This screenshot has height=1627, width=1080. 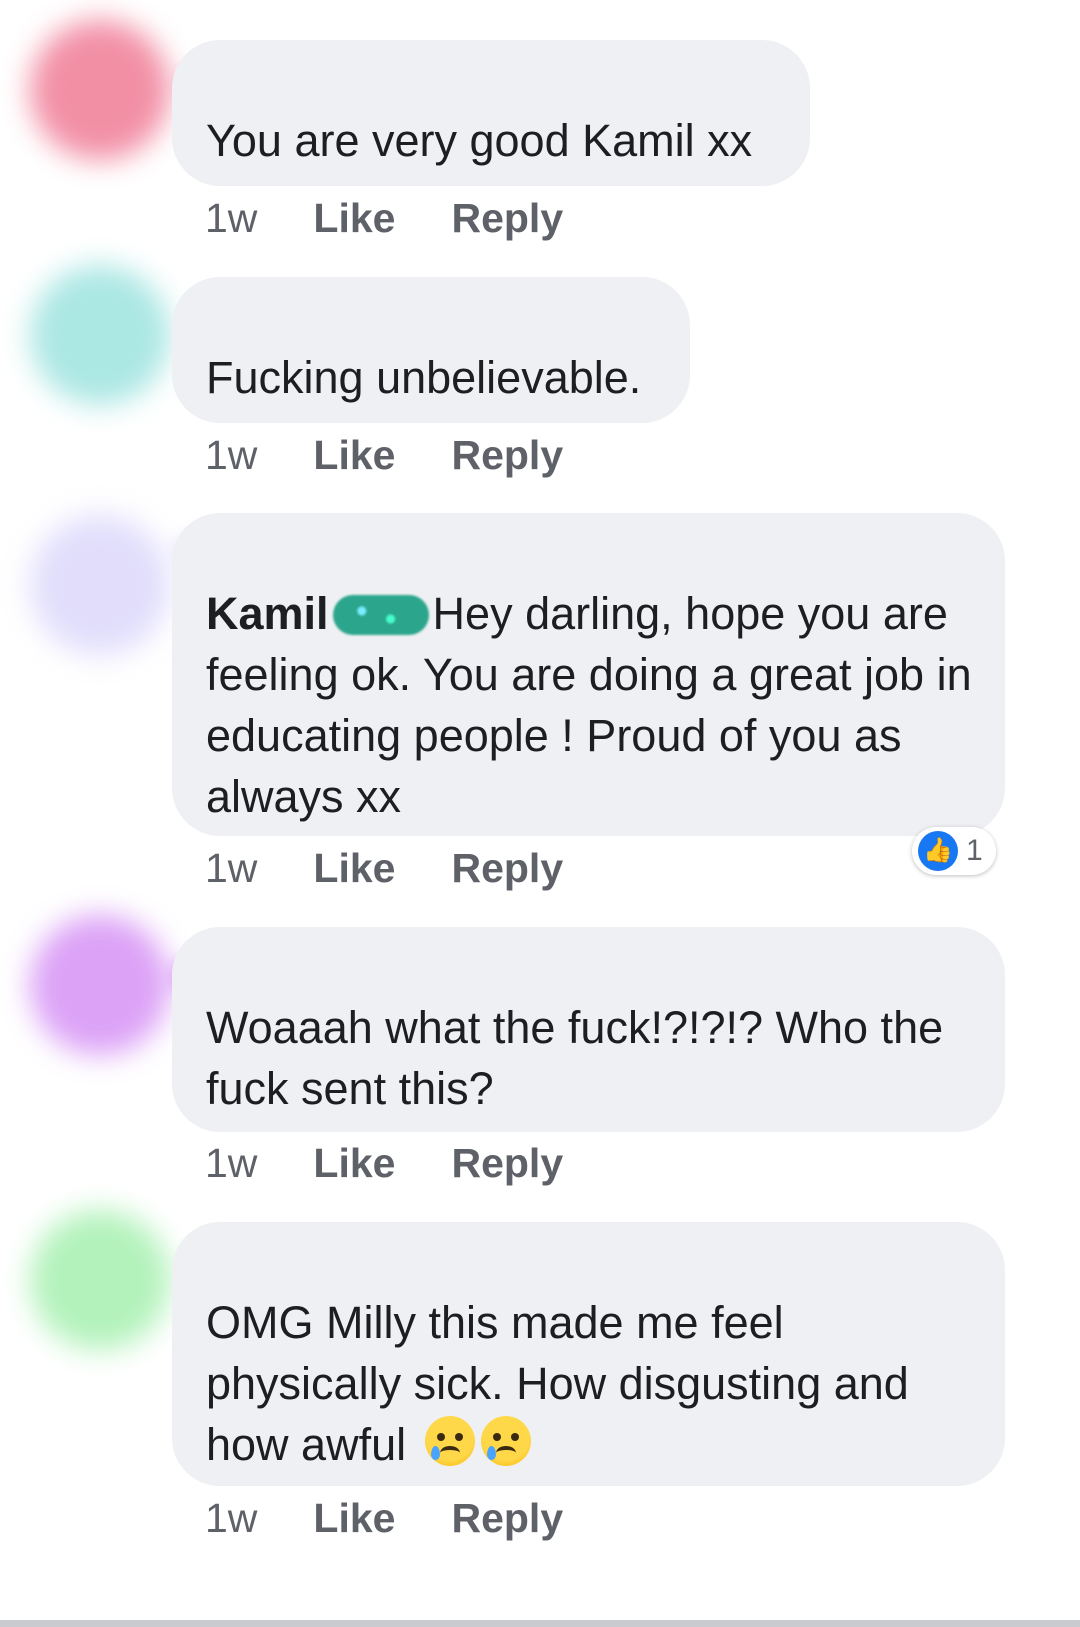 What do you see at coordinates (380, 615) in the screenshot?
I see `redacted-mention` at bounding box center [380, 615].